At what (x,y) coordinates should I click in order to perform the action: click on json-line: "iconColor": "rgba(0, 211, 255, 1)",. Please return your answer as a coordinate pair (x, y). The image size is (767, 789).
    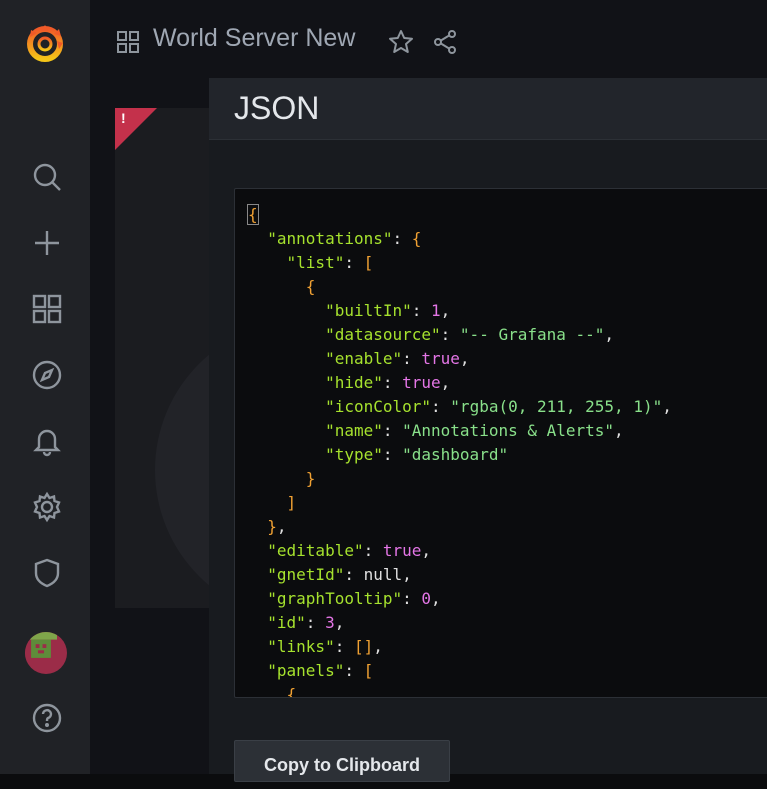
    Looking at the image, I should click on (498, 406).